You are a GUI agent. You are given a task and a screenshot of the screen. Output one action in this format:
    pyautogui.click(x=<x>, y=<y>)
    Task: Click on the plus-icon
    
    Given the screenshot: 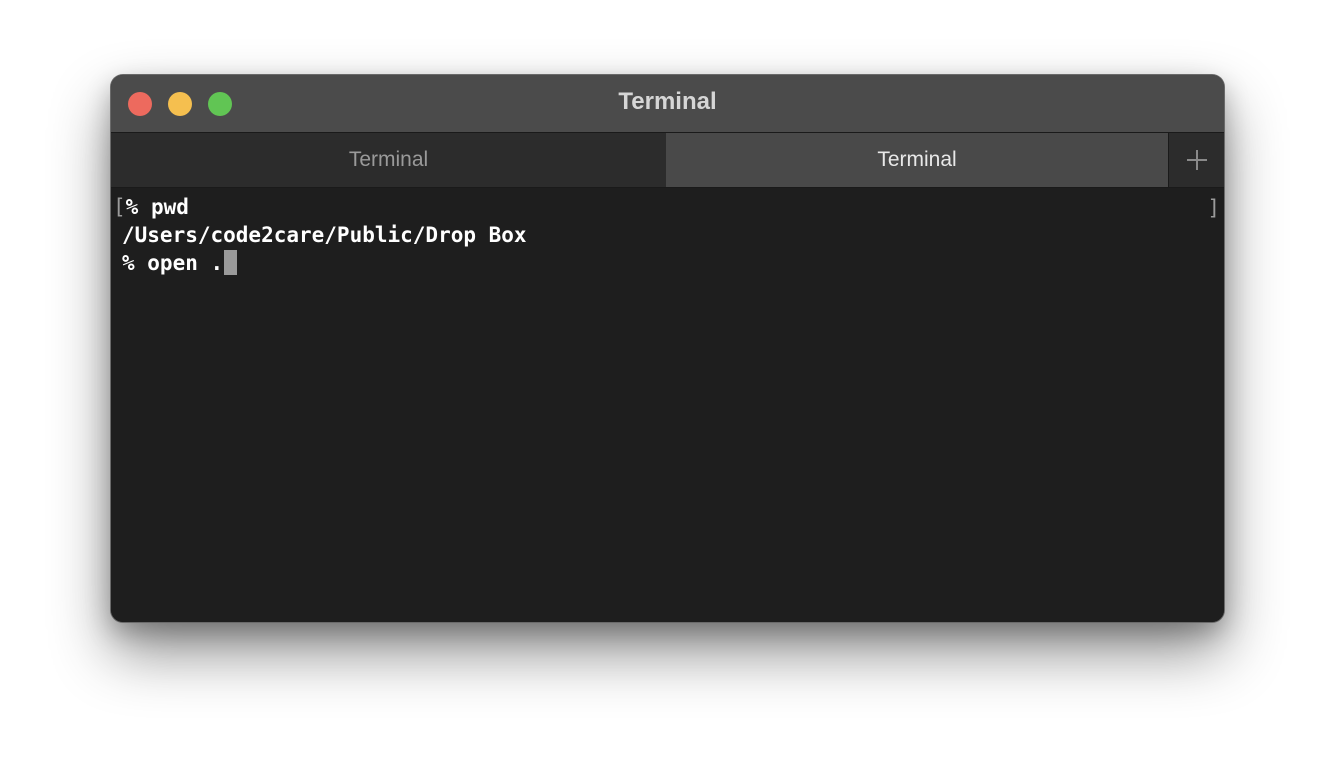 What is the action you would take?
    pyautogui.click(x=1196, y=160)
    